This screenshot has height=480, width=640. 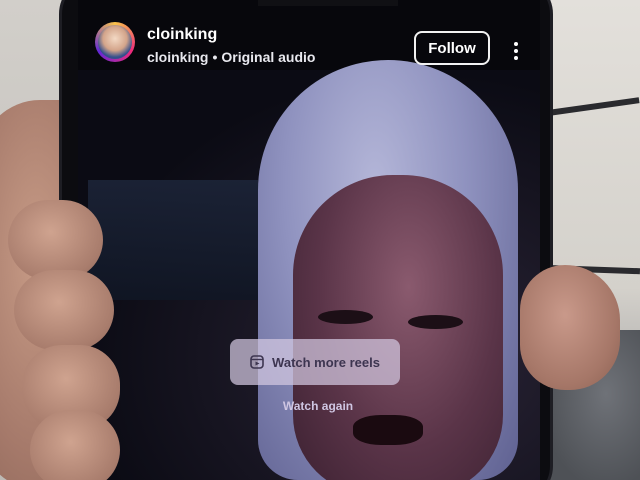 I want to click on video-eye-right, so click(x=435, y=322).